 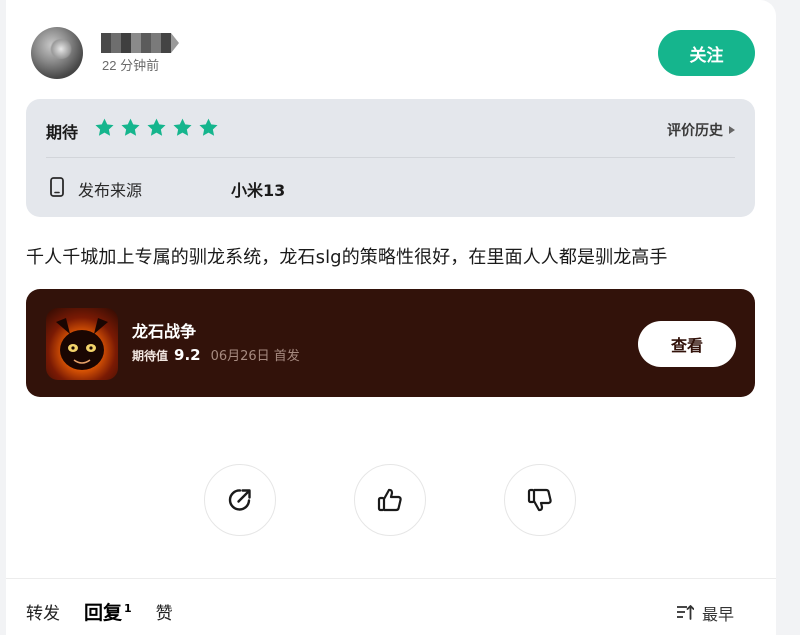 I want to click on dislike-button, so click(x=540, y=500).